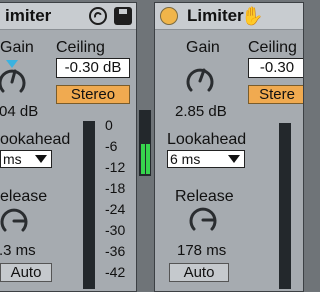 The image size is (320, 292). What do you see at coordinates (115, 272) in the screenshot?
I see `scale-tick: -42` at bounding box center [115, 272].